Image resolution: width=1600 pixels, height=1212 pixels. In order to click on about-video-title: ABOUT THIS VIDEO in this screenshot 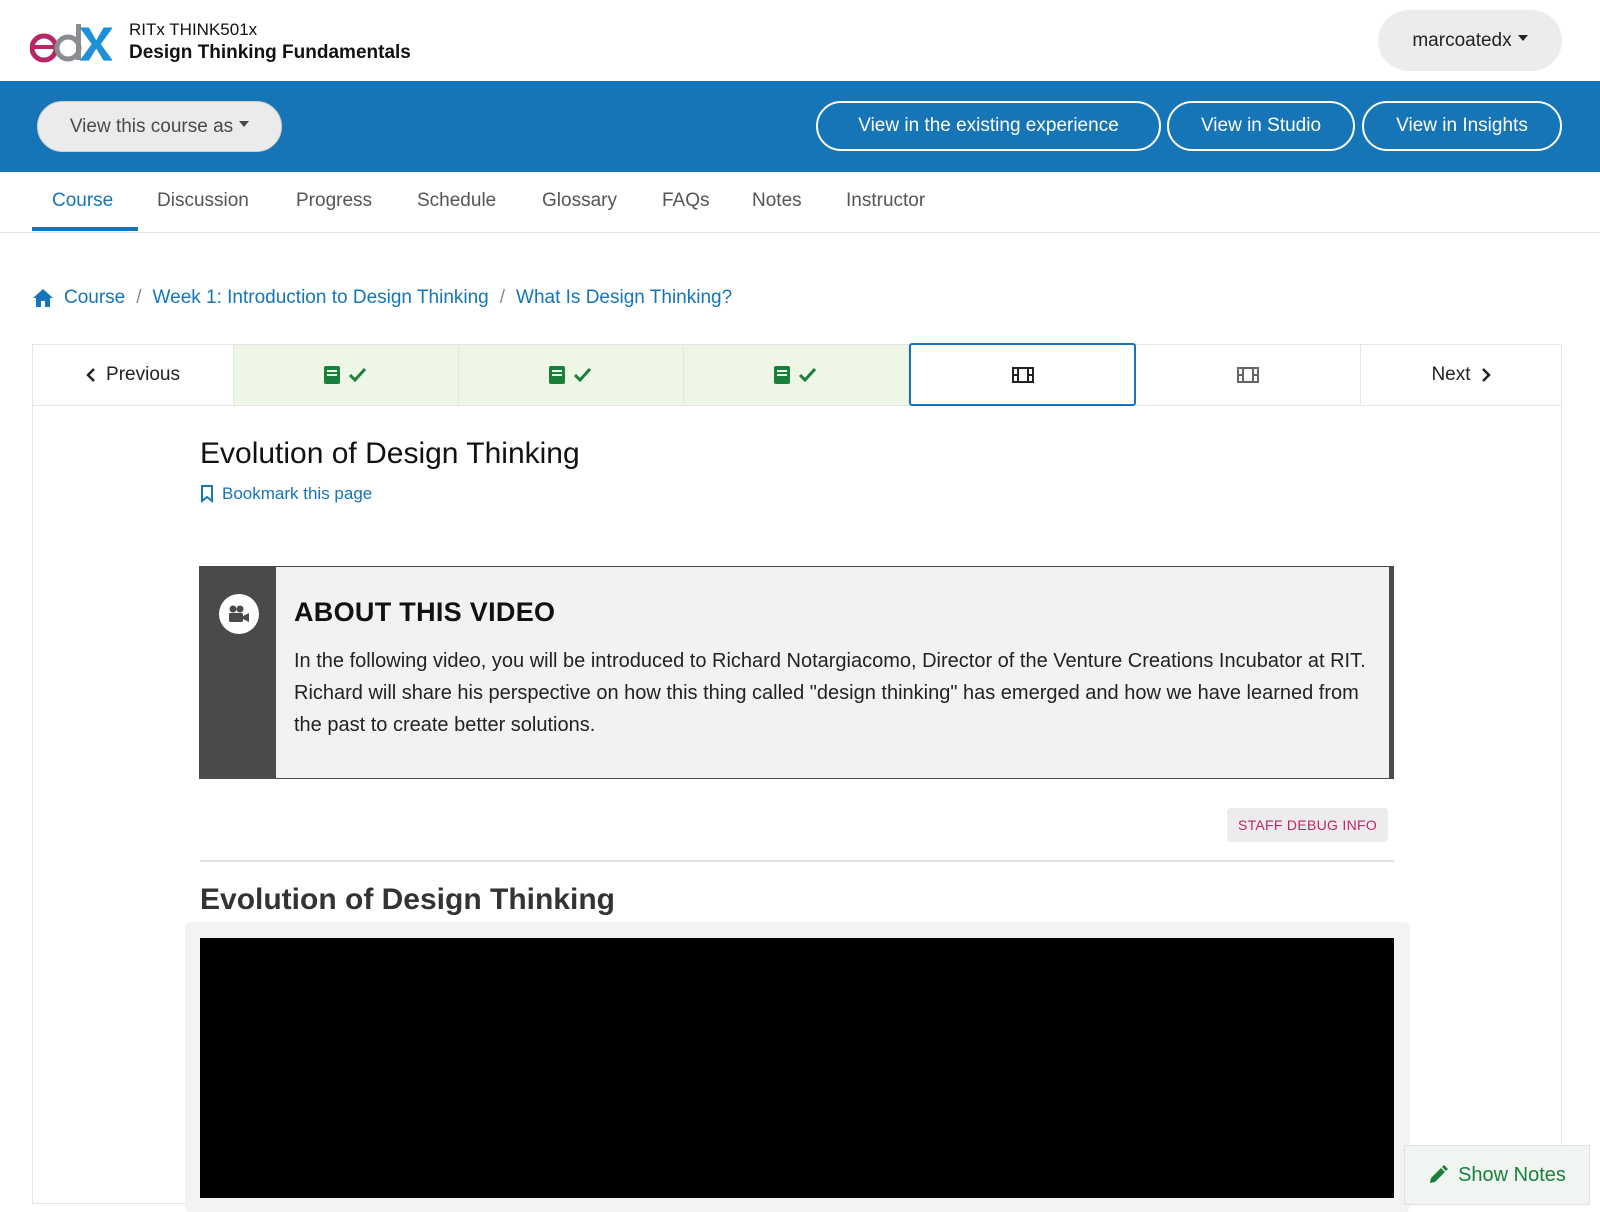, I will do `click(425, 612)`.